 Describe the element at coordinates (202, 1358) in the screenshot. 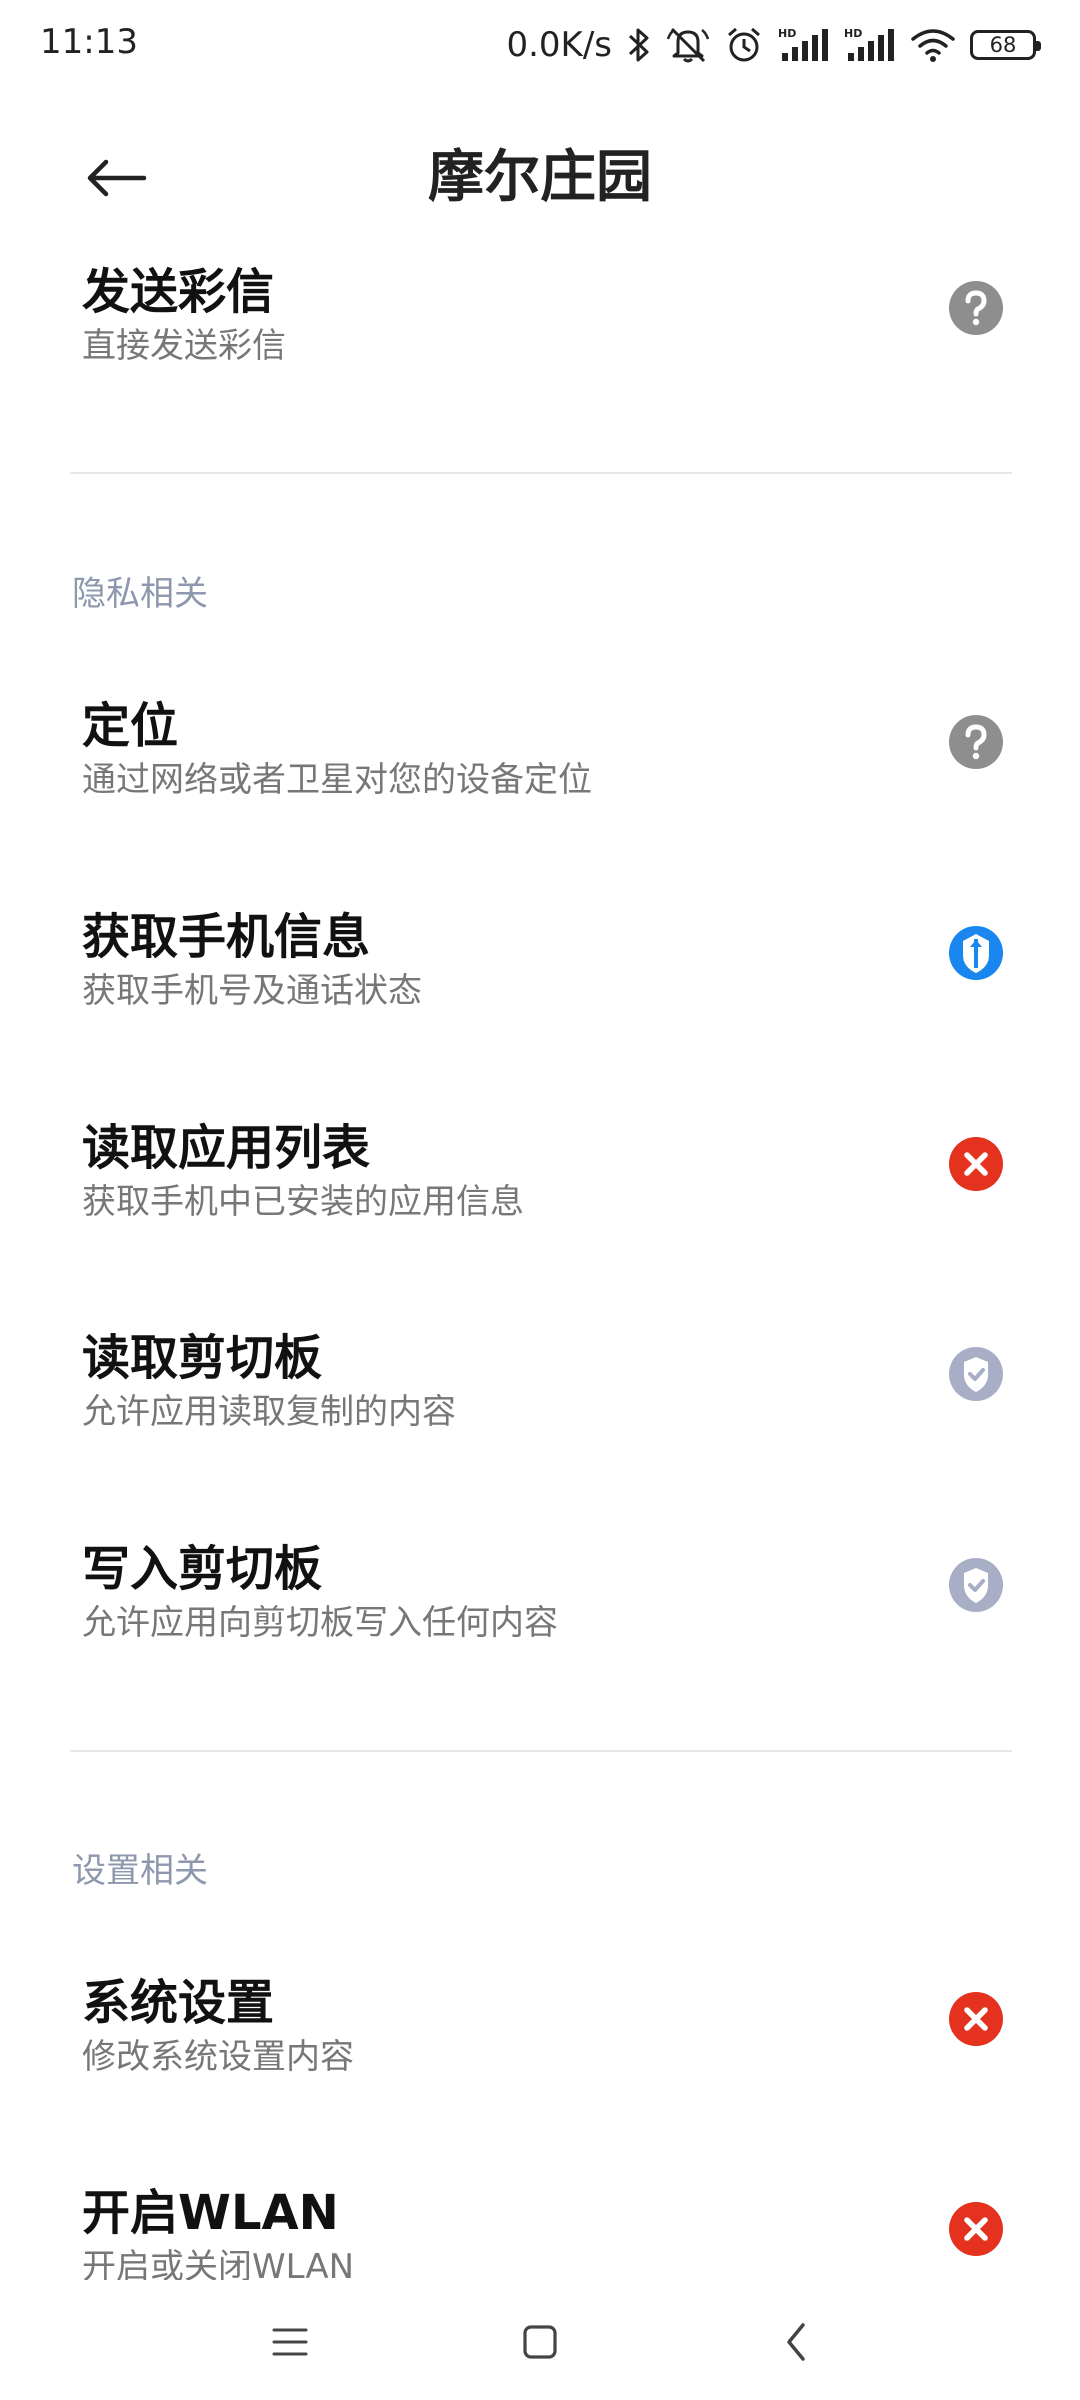

I see `permission-title: 读取剪切板` at that location.